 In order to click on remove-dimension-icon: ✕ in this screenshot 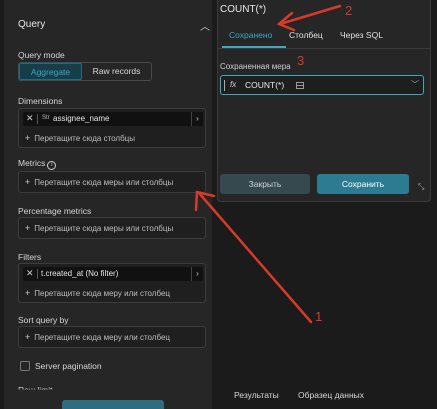, I will do `click(30, 118)`.